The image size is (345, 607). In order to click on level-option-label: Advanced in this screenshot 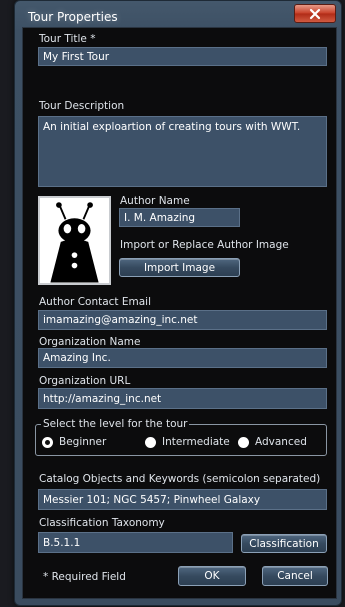, I will do `click(281, 442)`.